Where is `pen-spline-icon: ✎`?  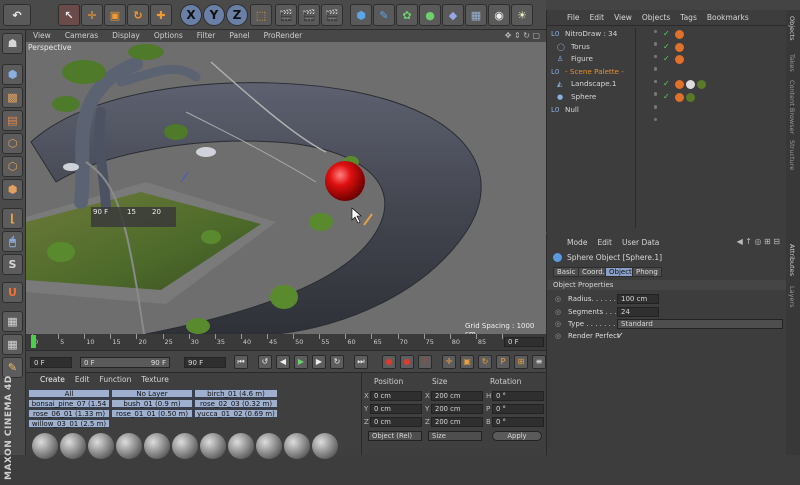
pen-spline-icon: ✎ is located at coordinates (384, 15).